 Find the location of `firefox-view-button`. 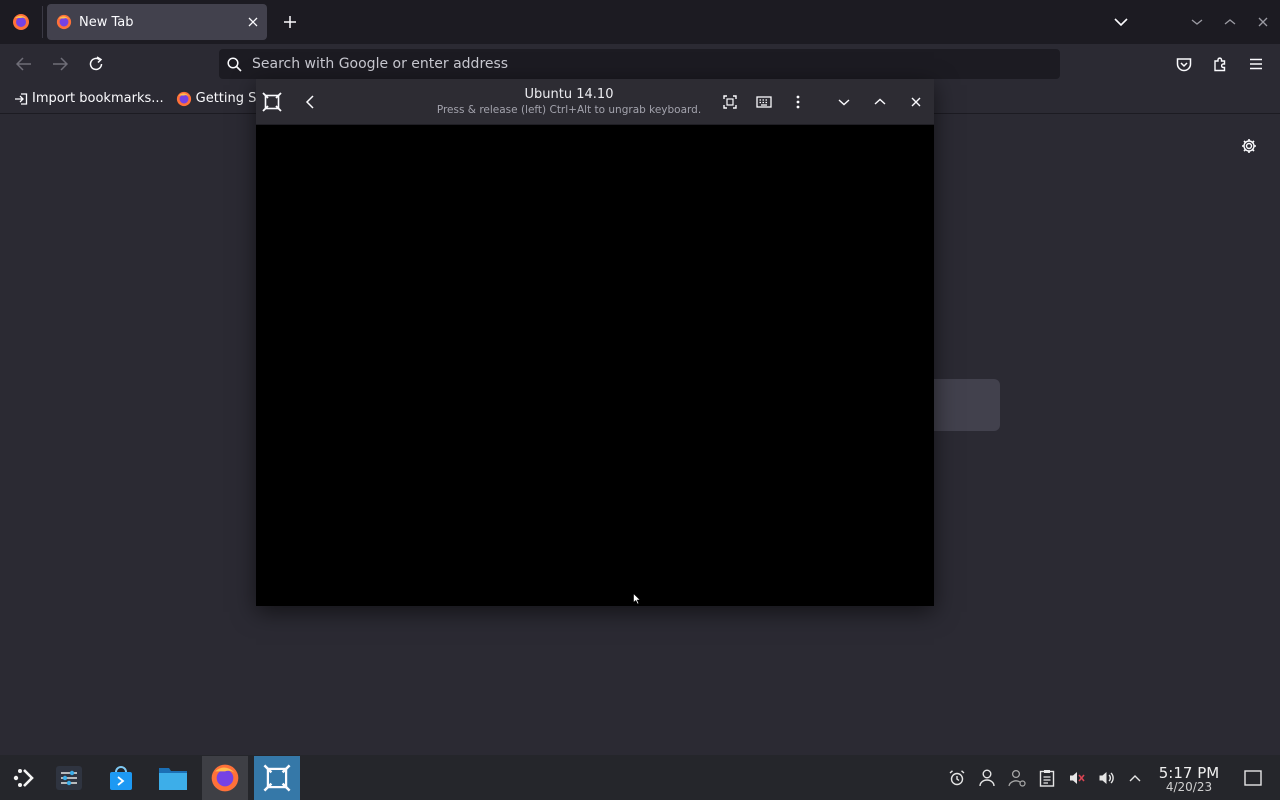

firefox-view-button is located at coordinates (21, 22).